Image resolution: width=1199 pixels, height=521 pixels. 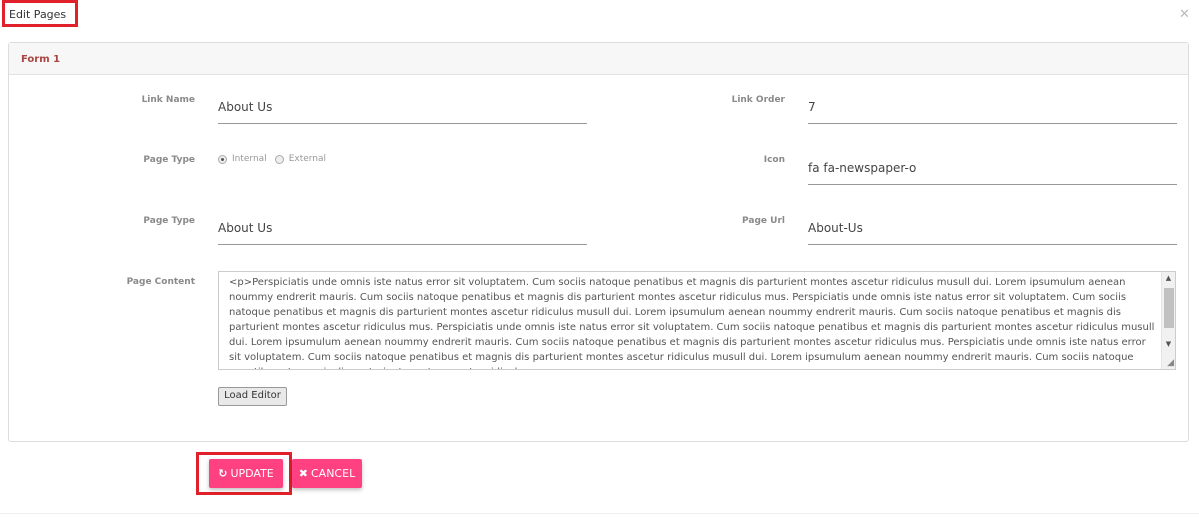 What do you see at coordinates (169, 160) in the screenshot?
I see `page-type-label: Page Type` at bounding box center [169, 160].